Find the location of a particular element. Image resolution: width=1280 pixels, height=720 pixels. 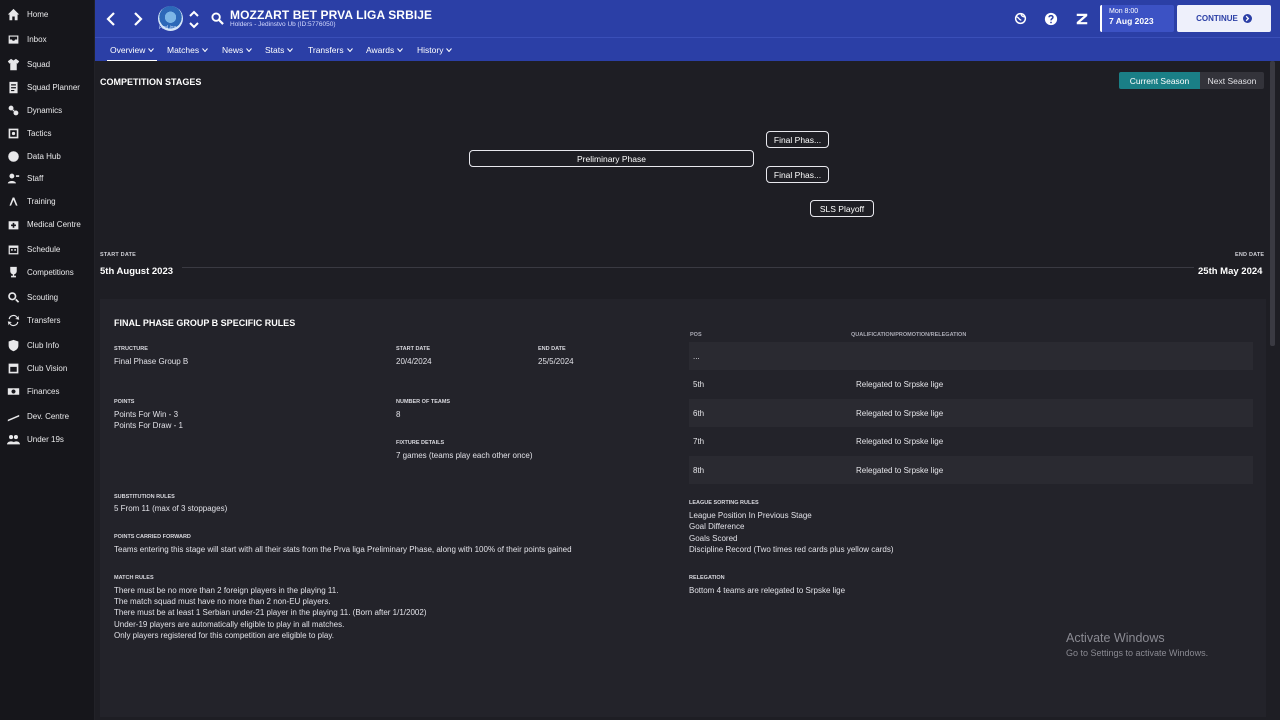

current-season-button: Current Season is located at coordinates (1159, 80).